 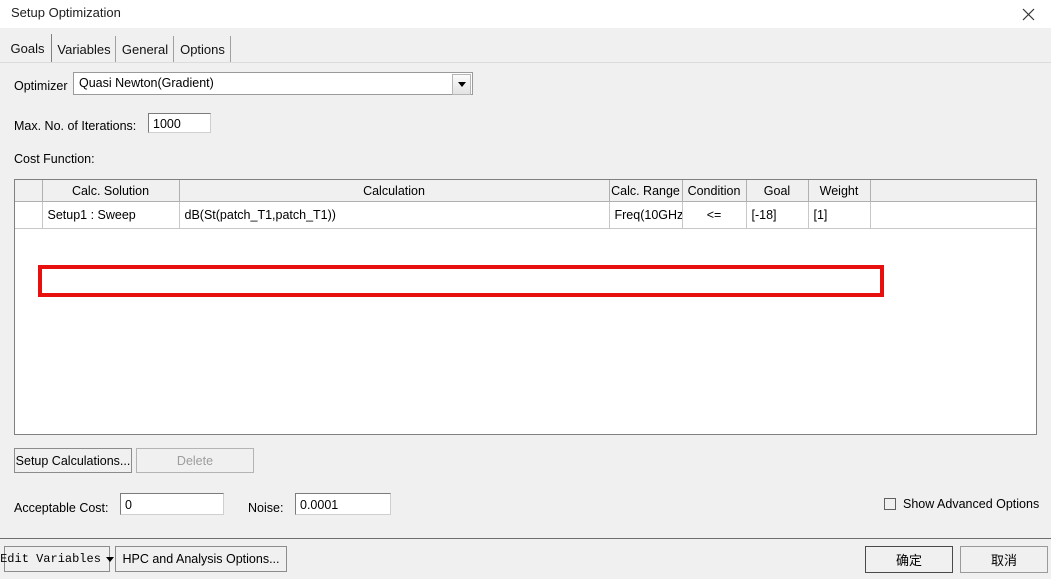 I want to click on show-advanced-options-checkbox: Show Advanced Options, so click(x=967, y=504).